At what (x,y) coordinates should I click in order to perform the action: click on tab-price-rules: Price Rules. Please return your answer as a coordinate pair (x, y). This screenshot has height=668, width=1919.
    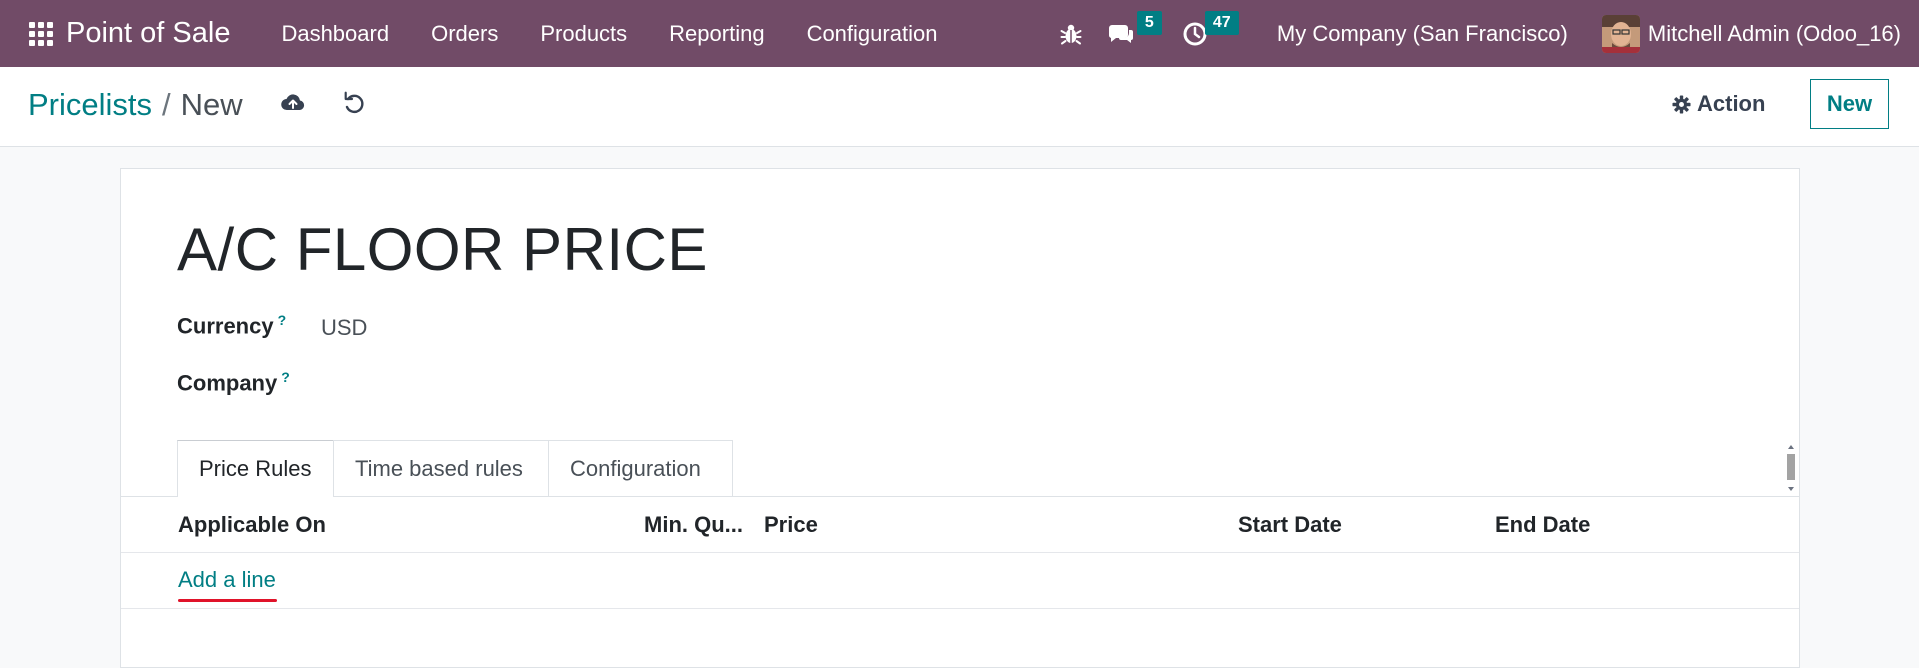
    Looking at the image, I should click on (255, 468).